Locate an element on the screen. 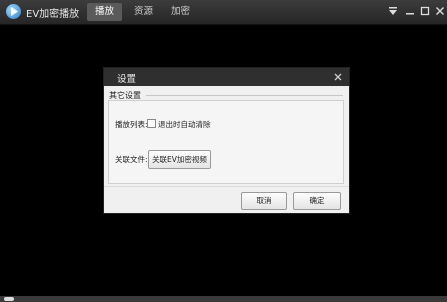 This screenshot has width=447, height=302. ok-button: 确定 is located at coordinates (317, 201).